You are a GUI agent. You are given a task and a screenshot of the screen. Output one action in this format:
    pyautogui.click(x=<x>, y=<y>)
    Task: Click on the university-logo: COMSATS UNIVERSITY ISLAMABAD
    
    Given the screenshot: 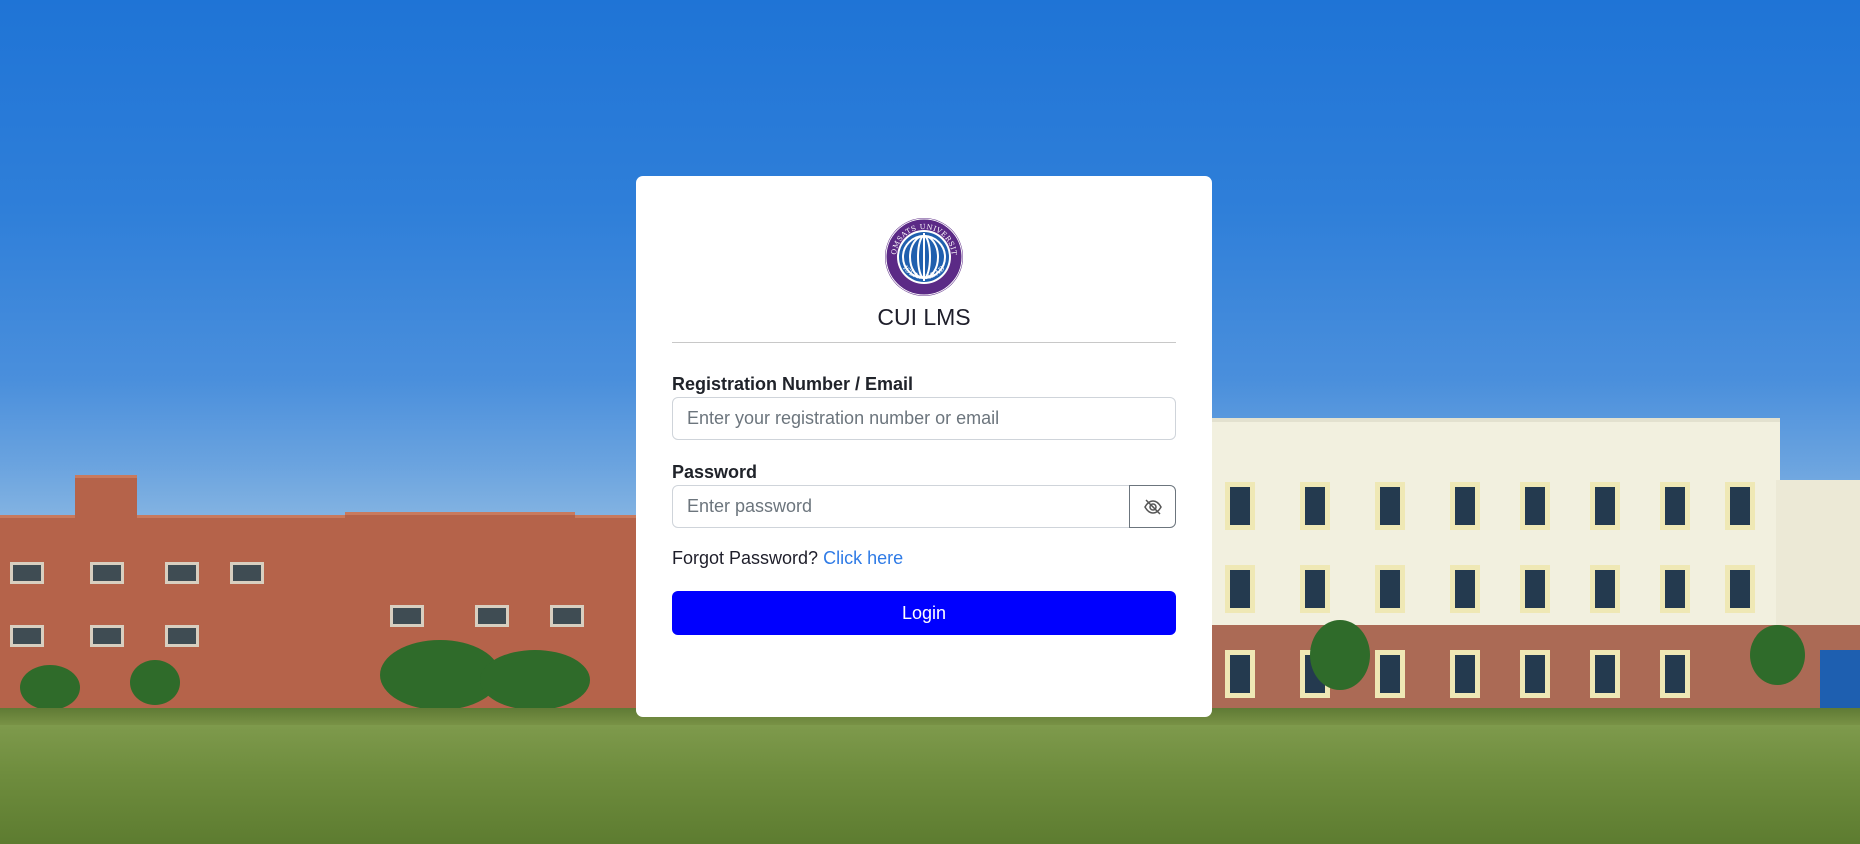 What is the action you would take?
    pyautogui.click(x=922, y=254)
    